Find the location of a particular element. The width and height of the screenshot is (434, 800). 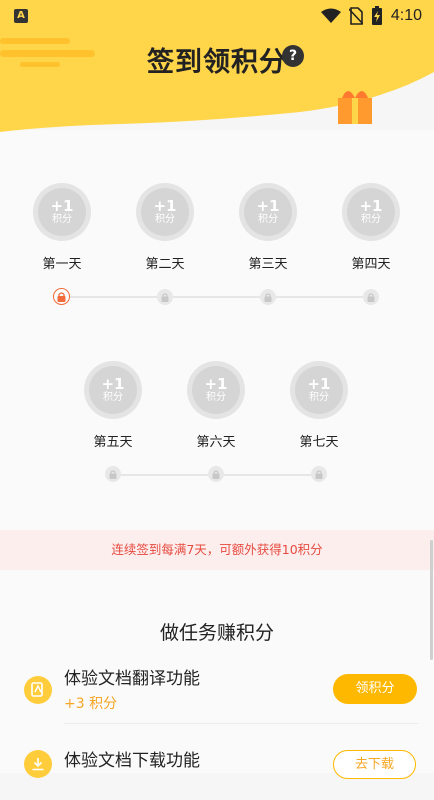

day-label: 第二天 is located at coordinates (165, 264).